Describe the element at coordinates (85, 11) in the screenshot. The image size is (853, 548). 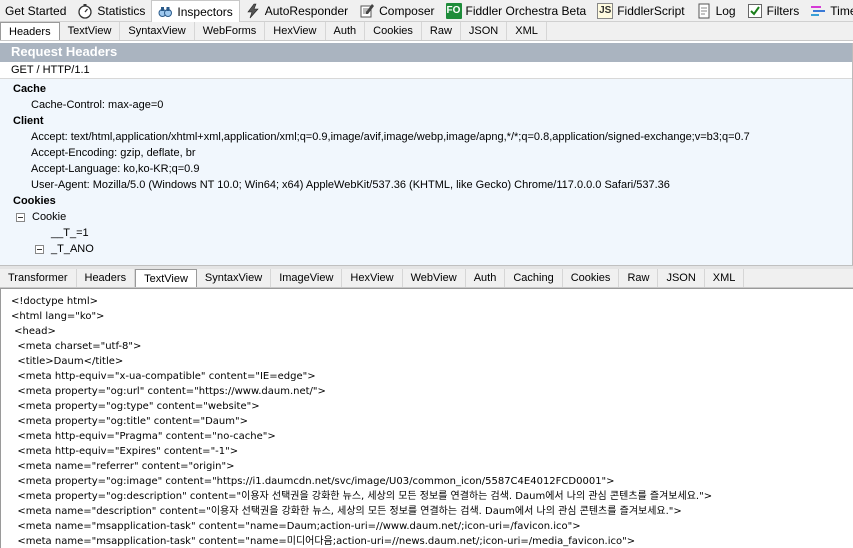
I see `stopwatch-icon` at that location.